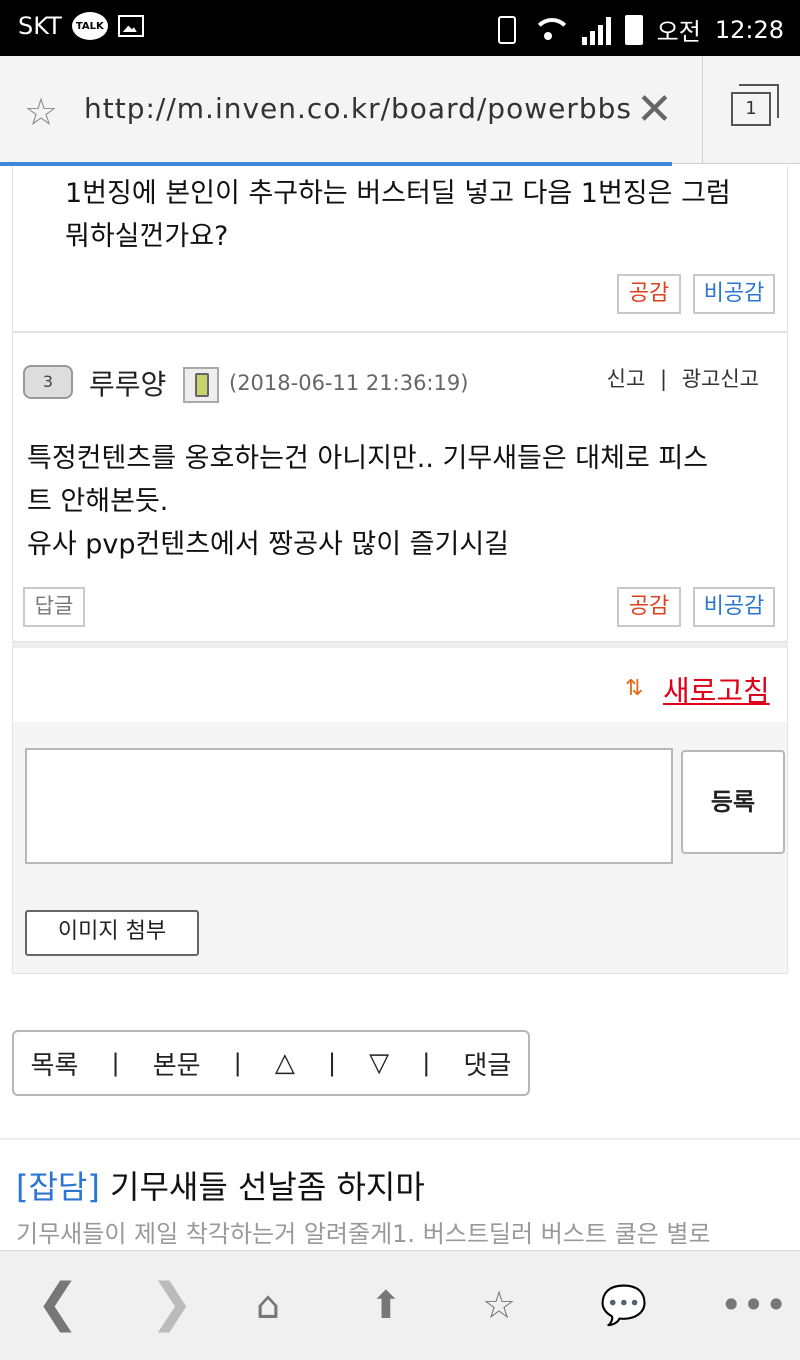  I want to click on comments-link: 댓글, so click(487, 1063).